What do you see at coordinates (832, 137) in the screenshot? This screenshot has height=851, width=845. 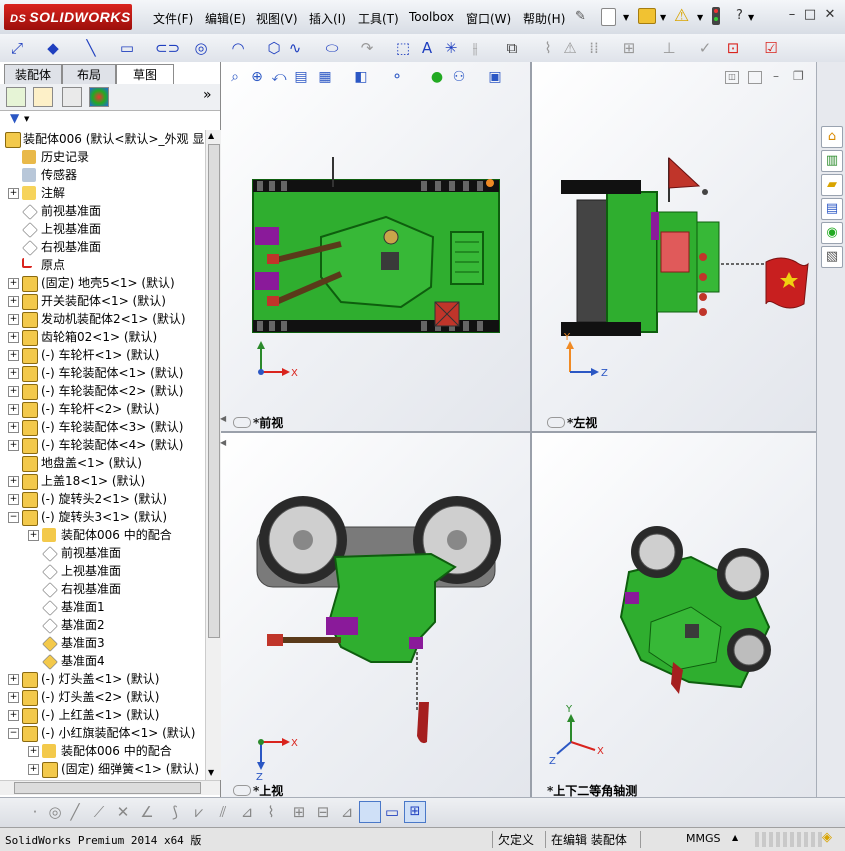 I see `home-icon: ⌂` at bounding box center [832, 137].